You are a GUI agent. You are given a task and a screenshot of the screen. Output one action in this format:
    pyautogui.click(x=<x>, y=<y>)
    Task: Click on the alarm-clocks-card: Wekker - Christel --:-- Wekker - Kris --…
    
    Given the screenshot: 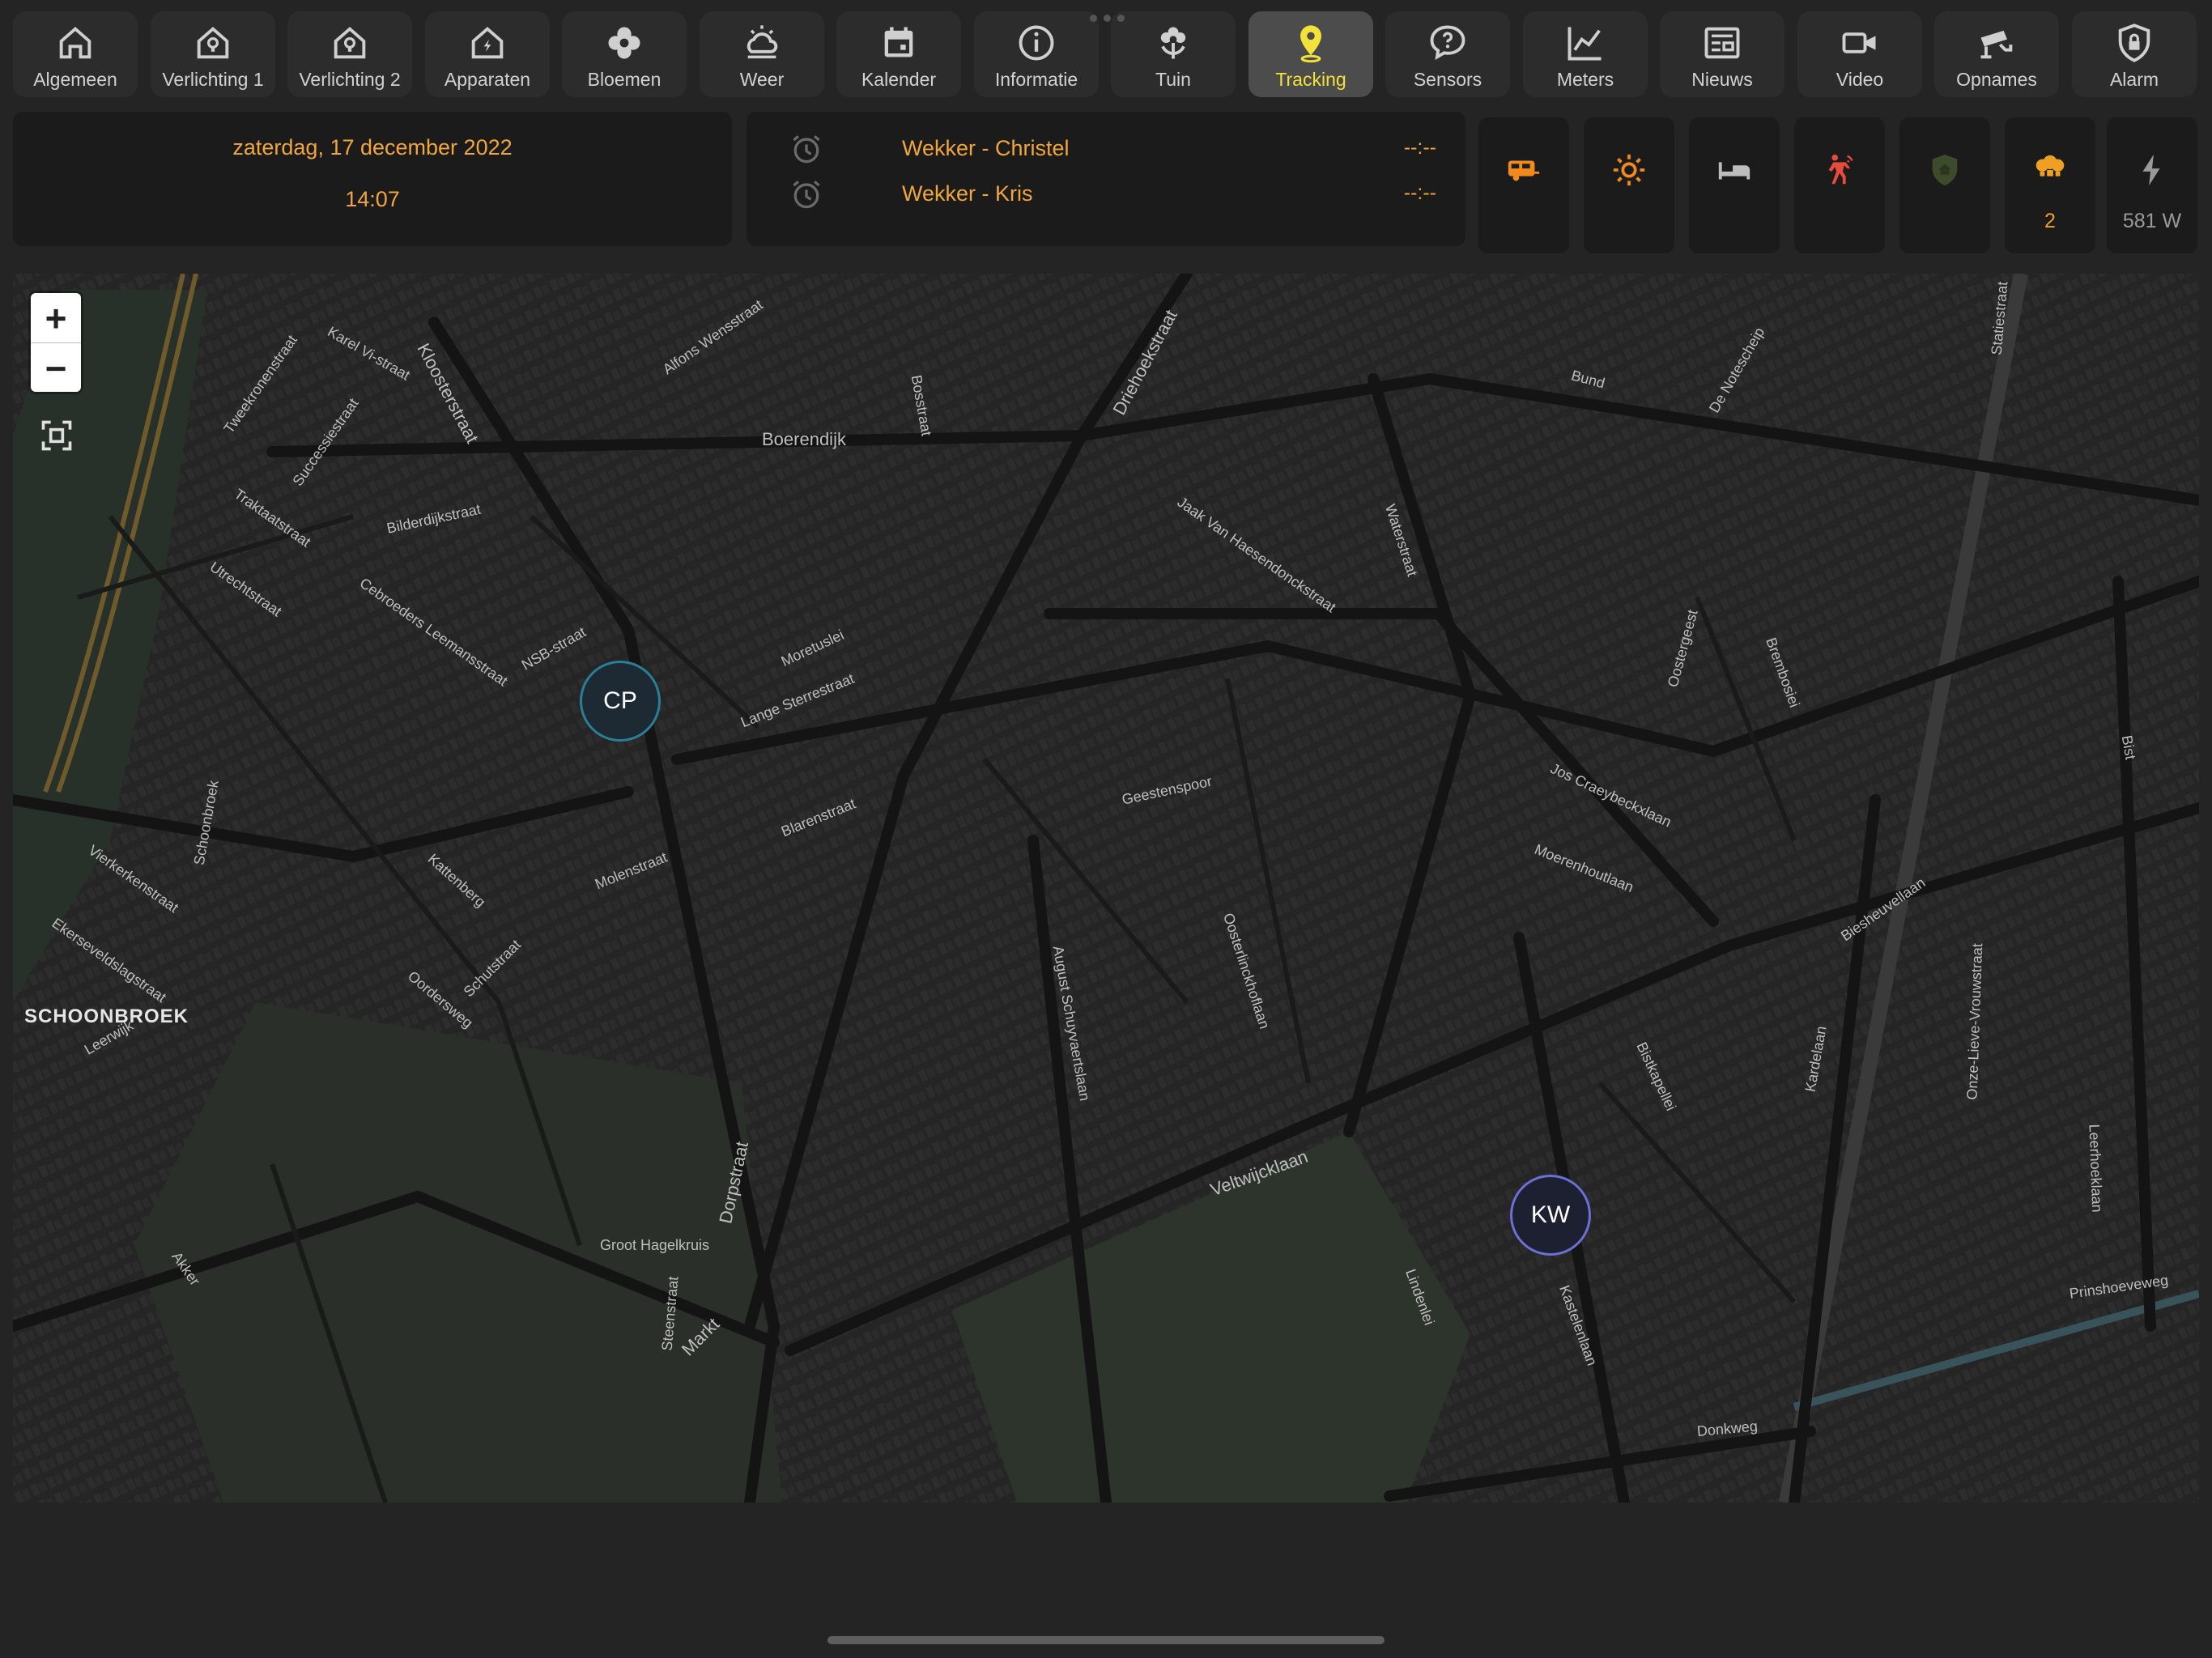 What is the action you would take?
    pyautogui.click(x=1106, y=179)
    